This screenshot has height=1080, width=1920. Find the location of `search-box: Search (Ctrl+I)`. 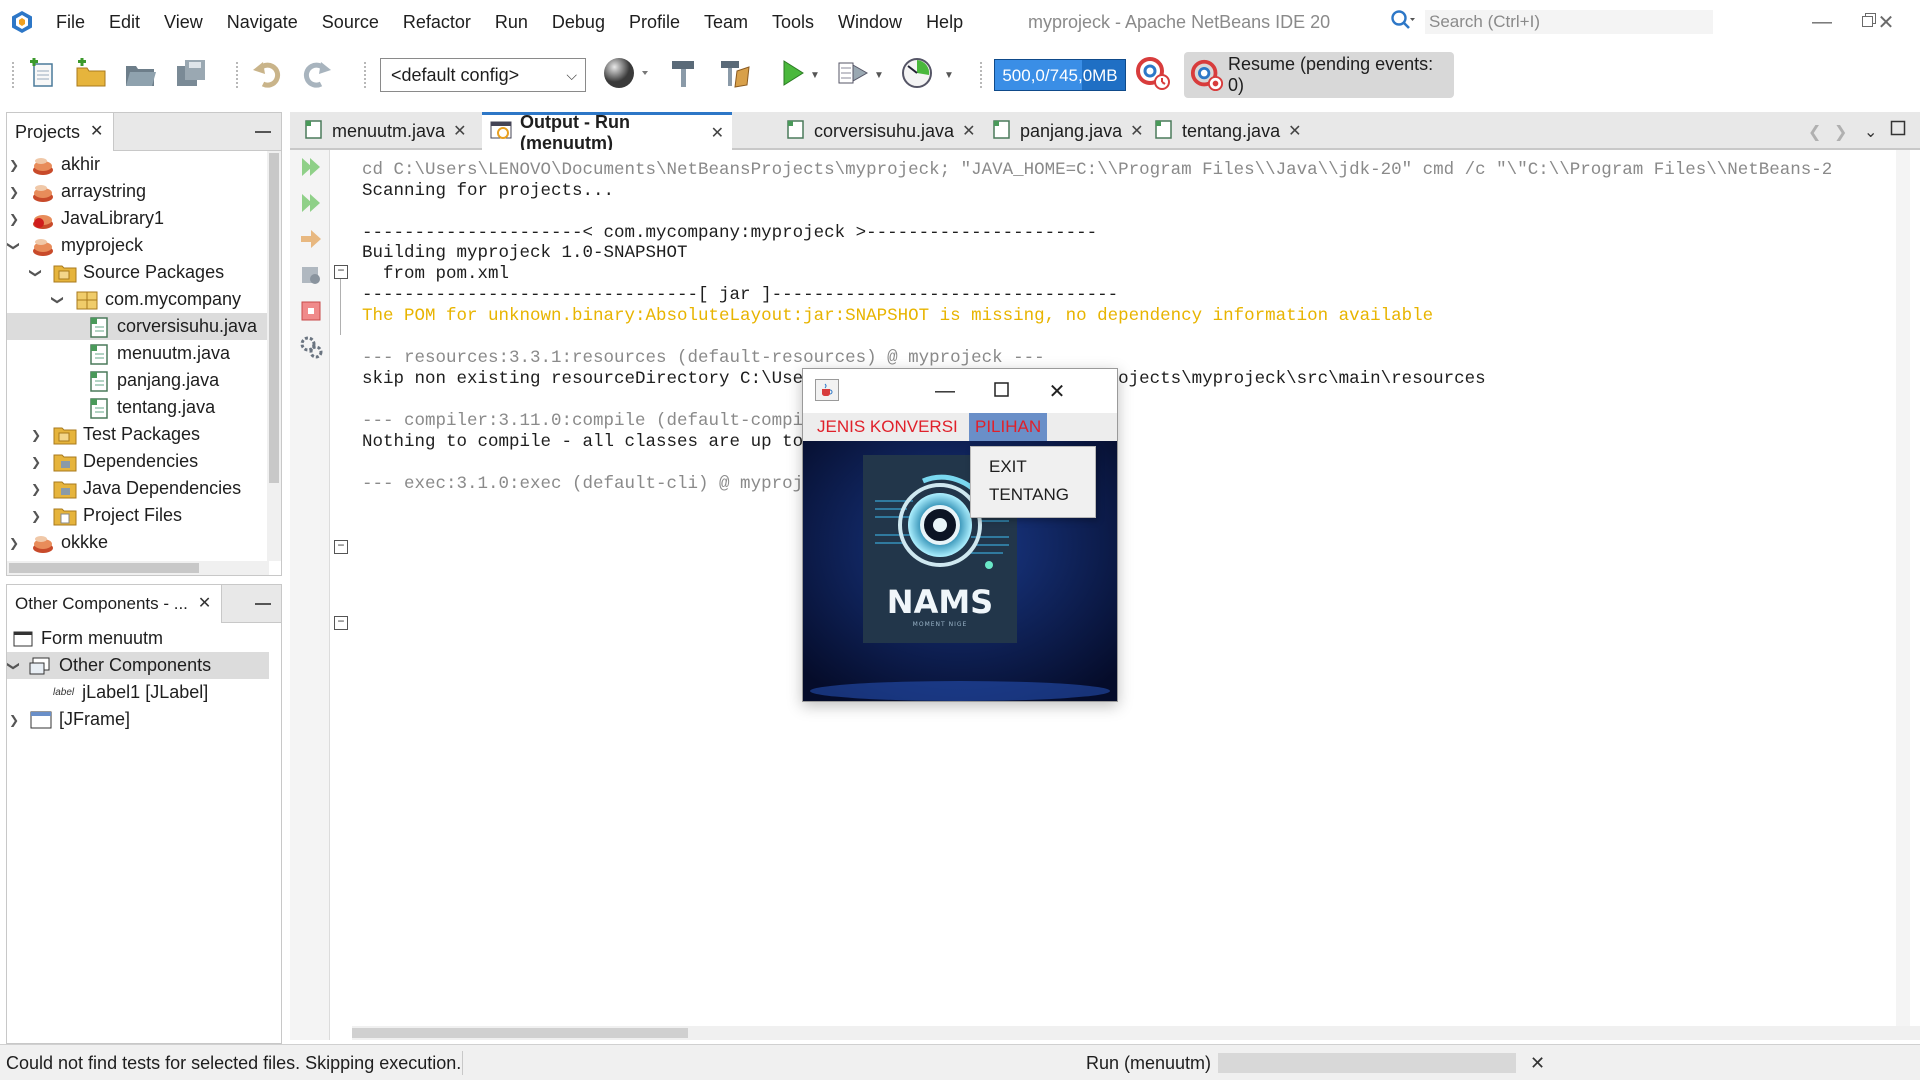

search-box: Search (Ctrl+I) is located at coordinates (1553, 22).